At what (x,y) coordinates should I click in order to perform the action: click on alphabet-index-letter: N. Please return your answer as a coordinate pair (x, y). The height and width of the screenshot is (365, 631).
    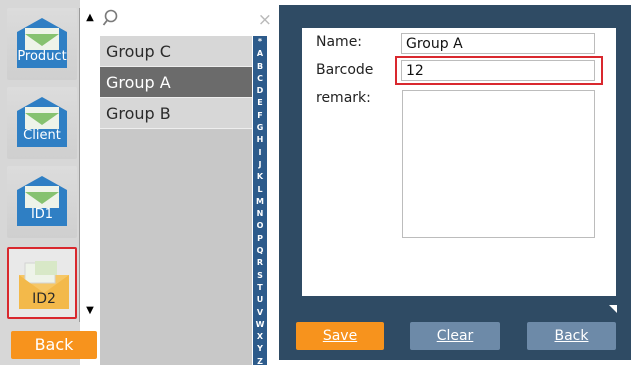
    Looking at the image, I should click on (260, 214).